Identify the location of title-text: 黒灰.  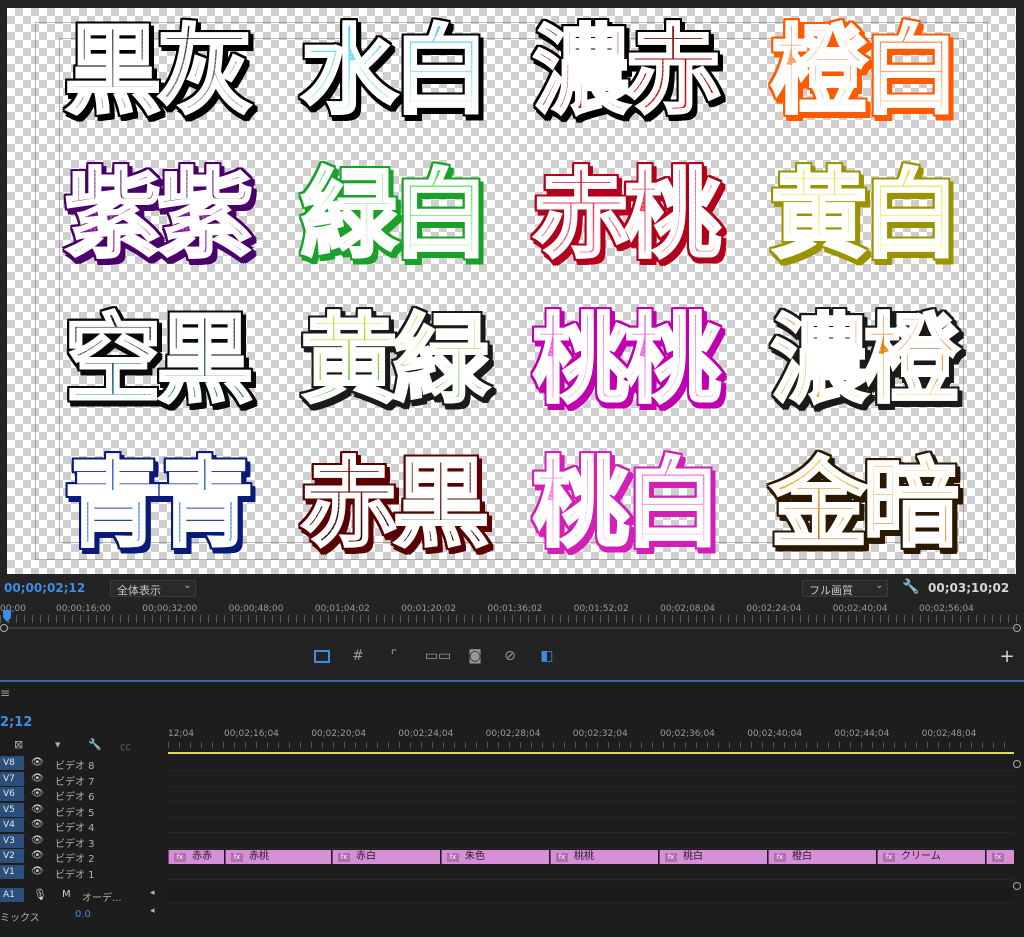
(157, 71).